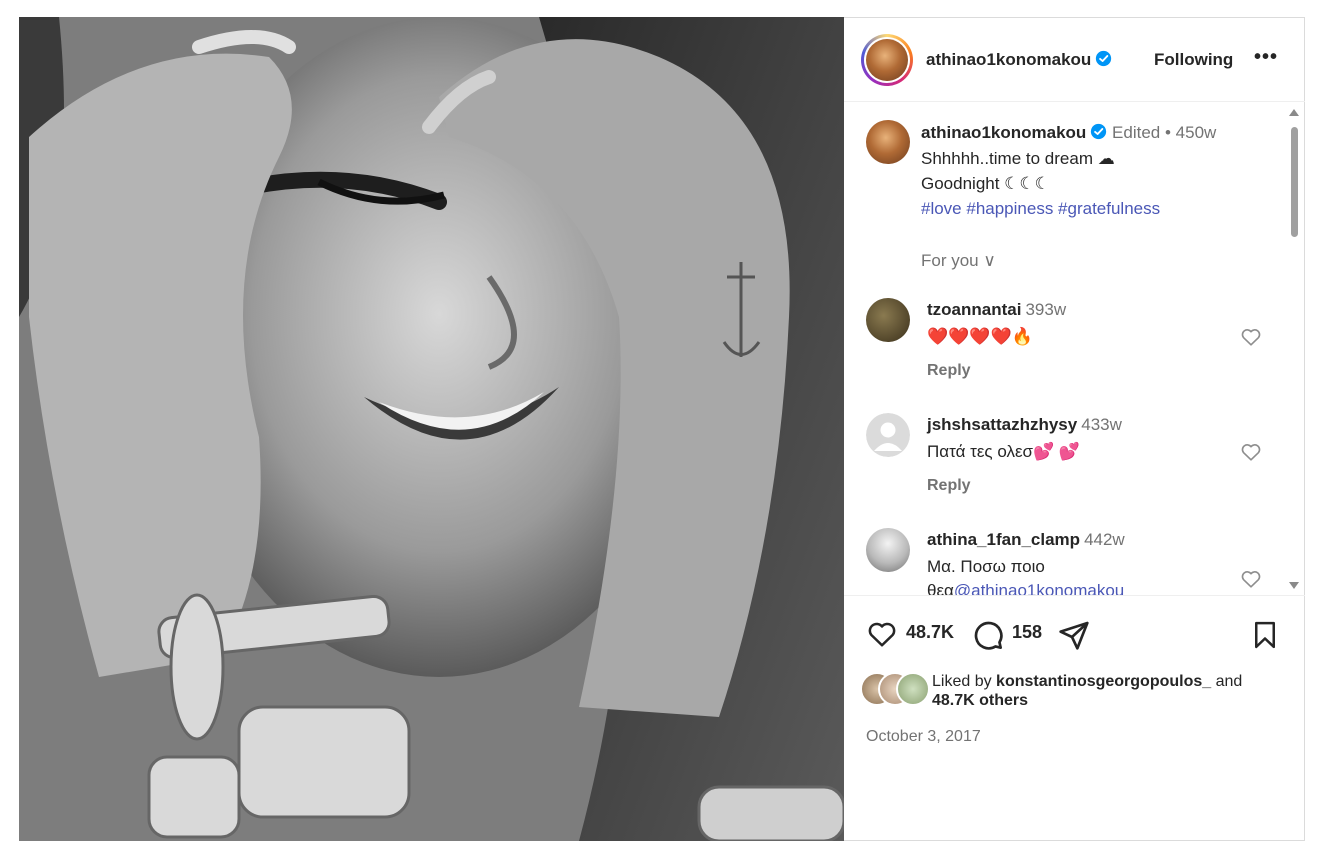 This screenshot has width=1323, height=852. I want to click on share-icon, so click(1074, 635).